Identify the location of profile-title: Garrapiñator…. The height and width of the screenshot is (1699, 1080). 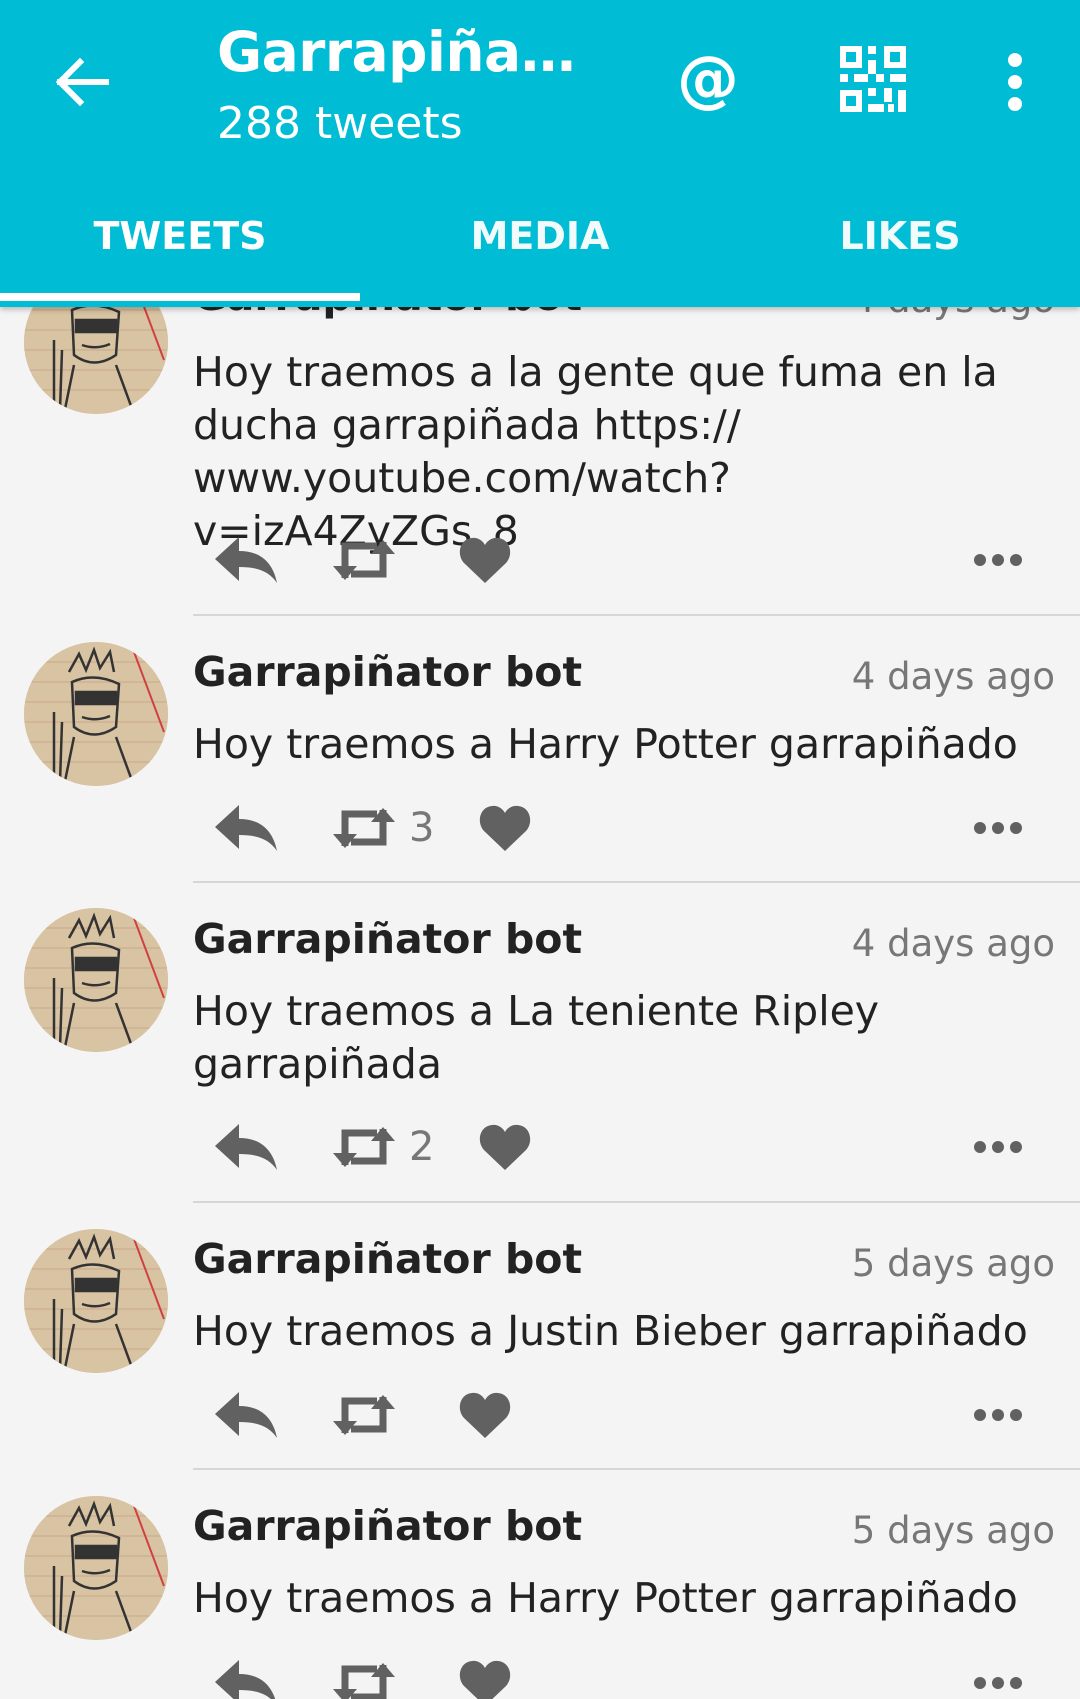
(407, 52).